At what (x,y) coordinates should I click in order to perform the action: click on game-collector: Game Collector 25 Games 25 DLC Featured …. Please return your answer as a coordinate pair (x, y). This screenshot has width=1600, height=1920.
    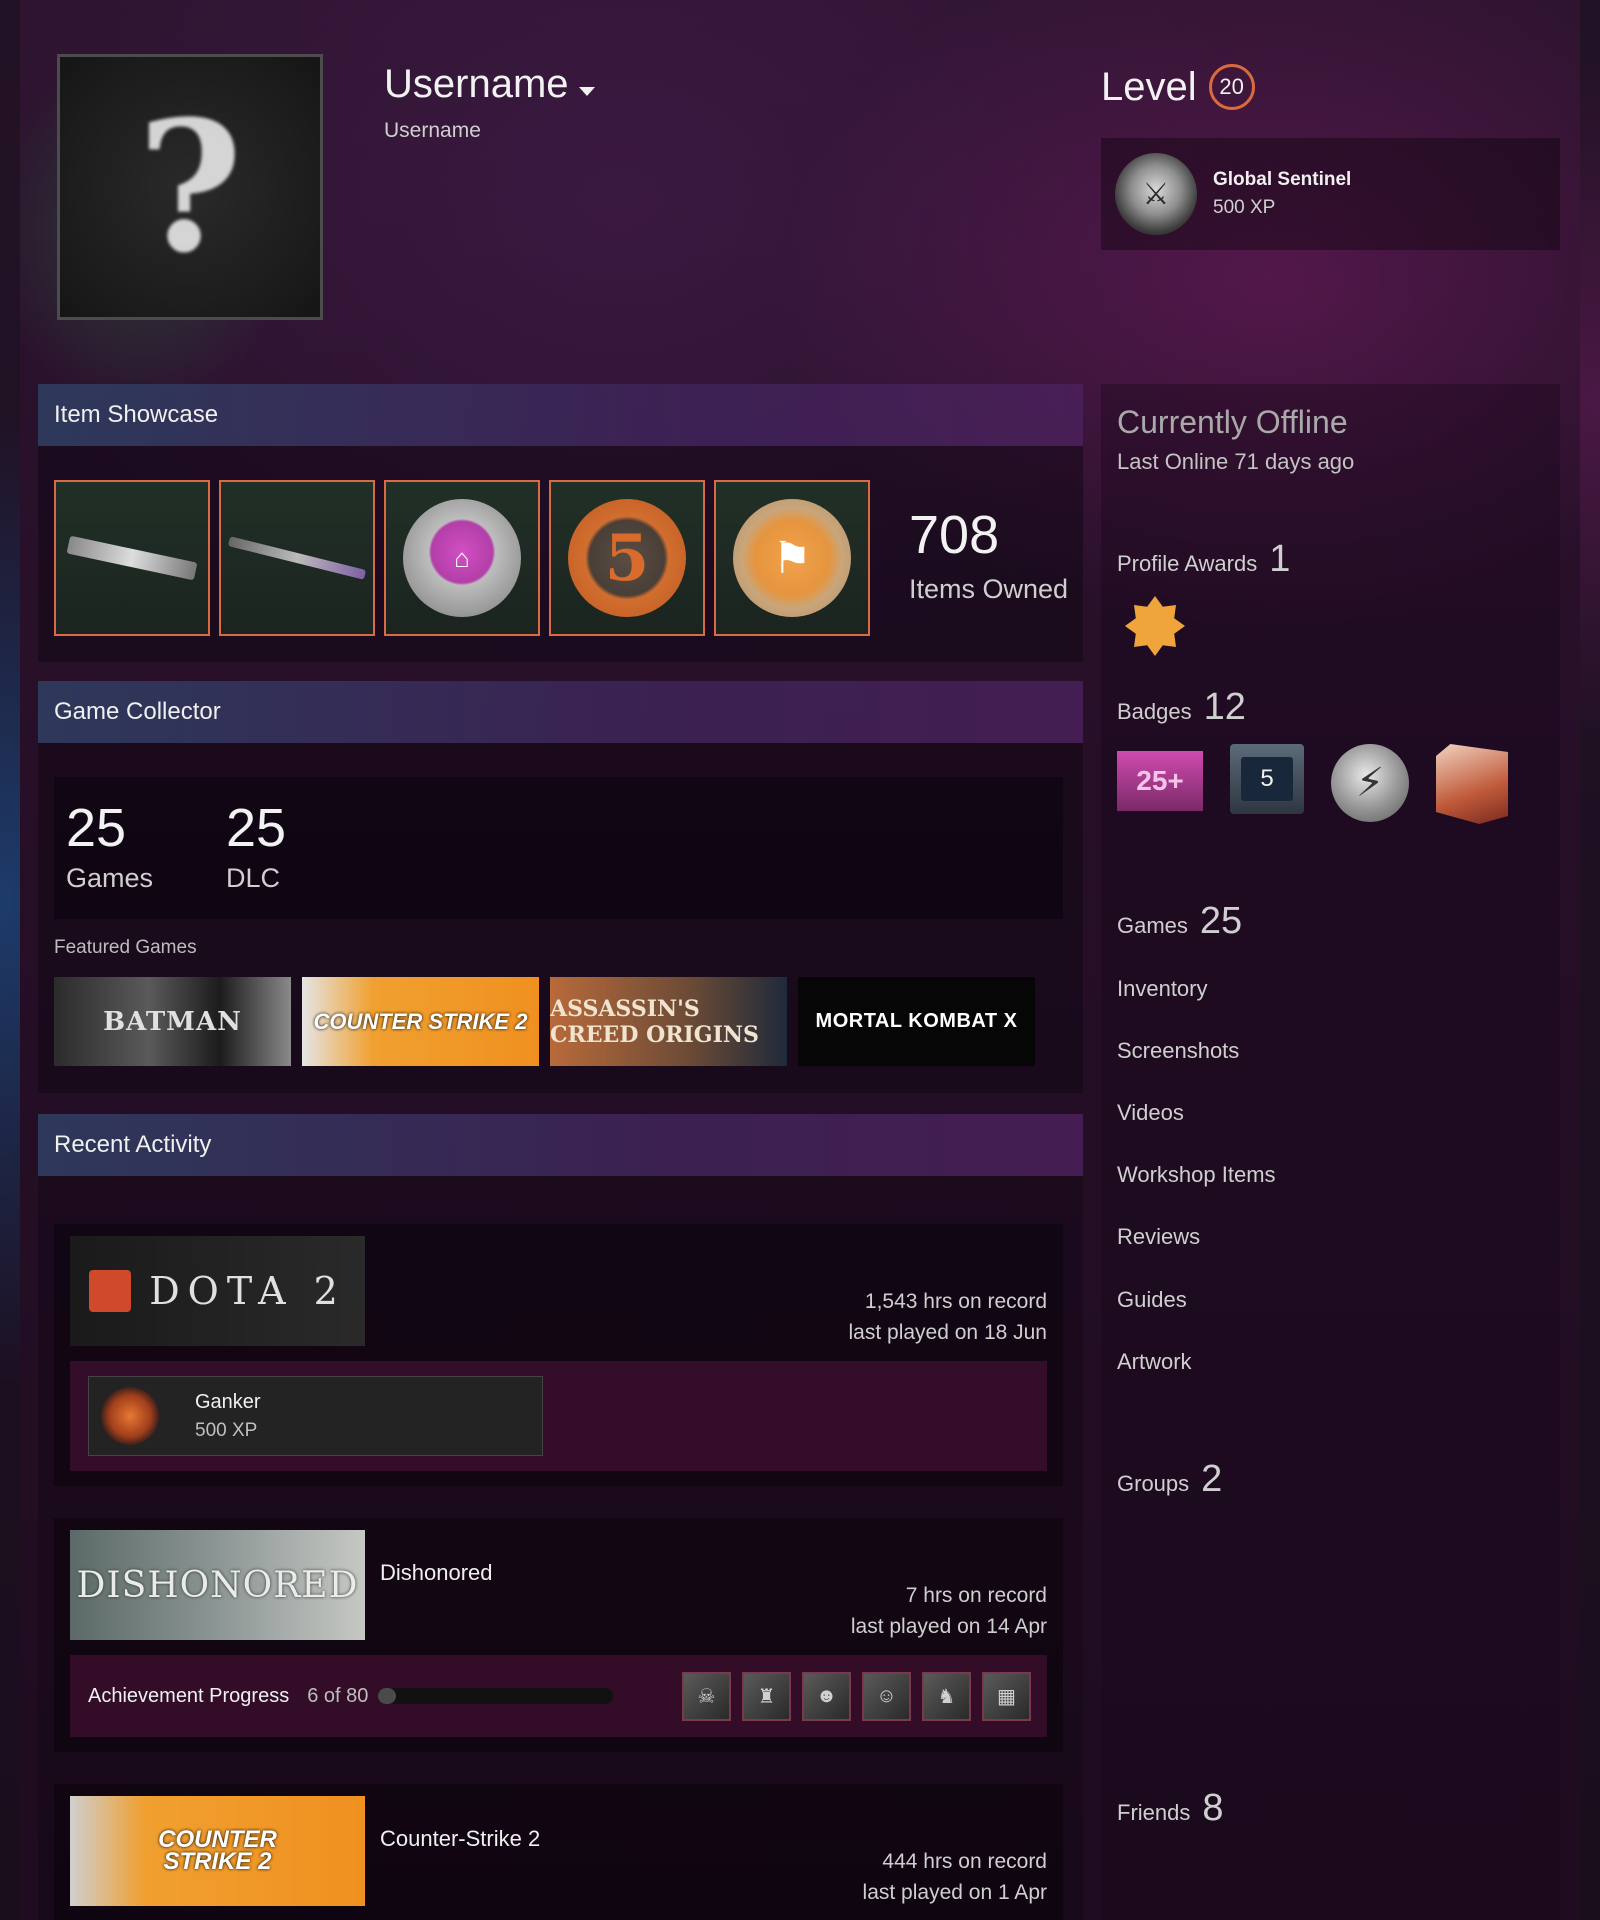
    Looking at the image, I should click on (560, 887).